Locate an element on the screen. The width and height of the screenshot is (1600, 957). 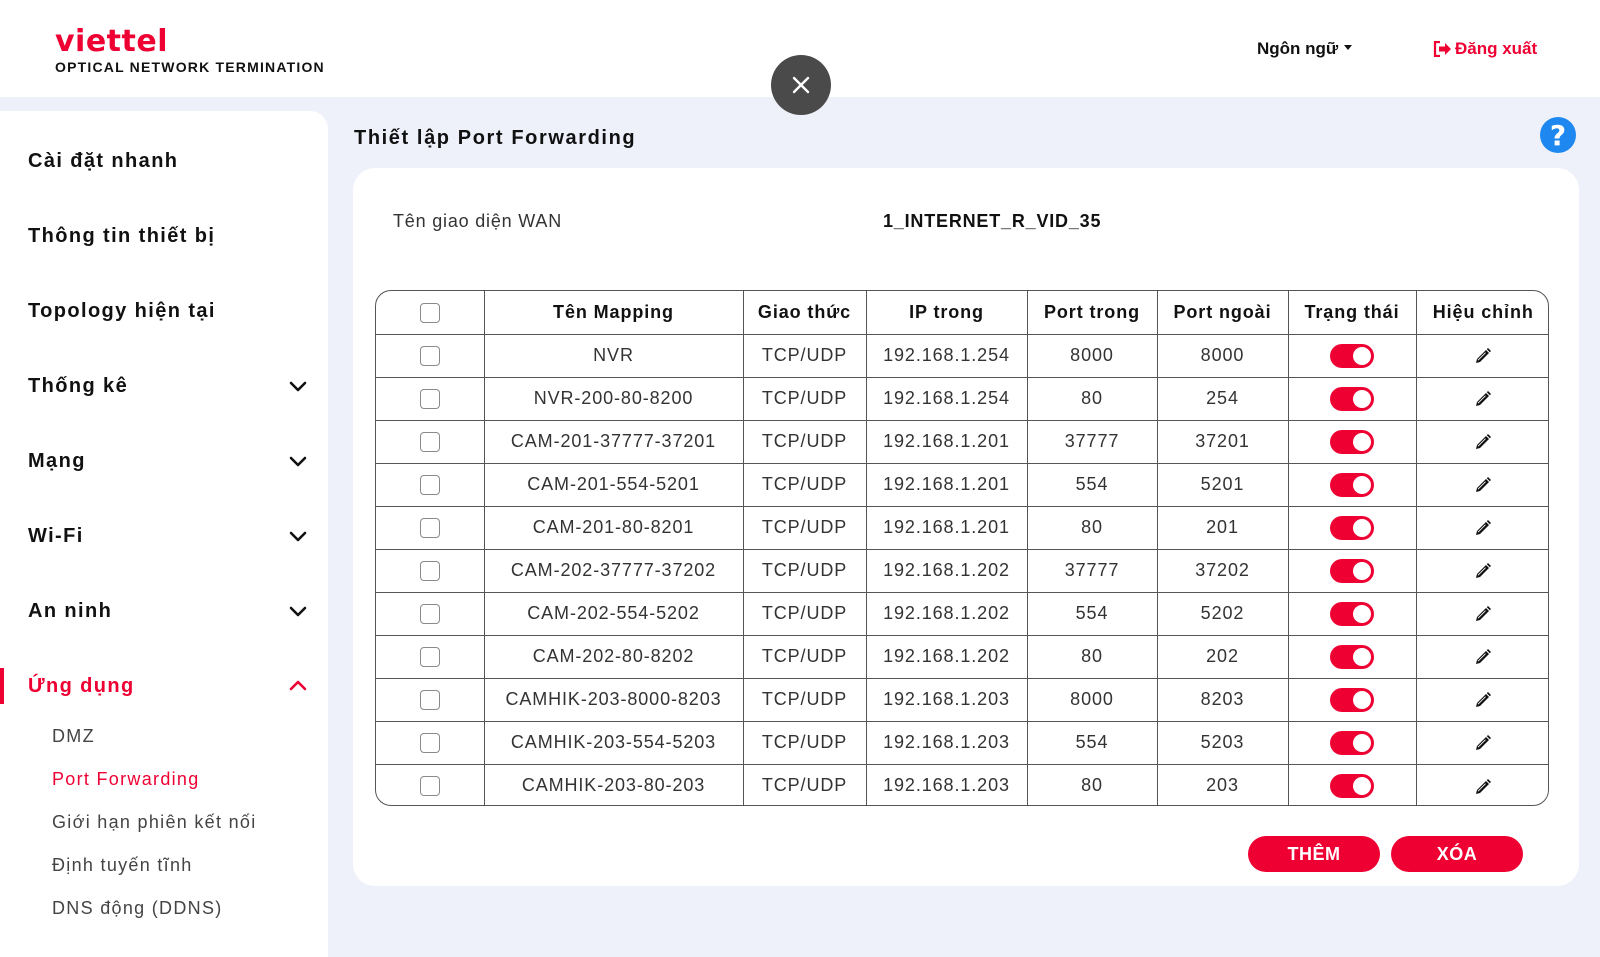
select-all-cell is located at coordinates (430, 313).